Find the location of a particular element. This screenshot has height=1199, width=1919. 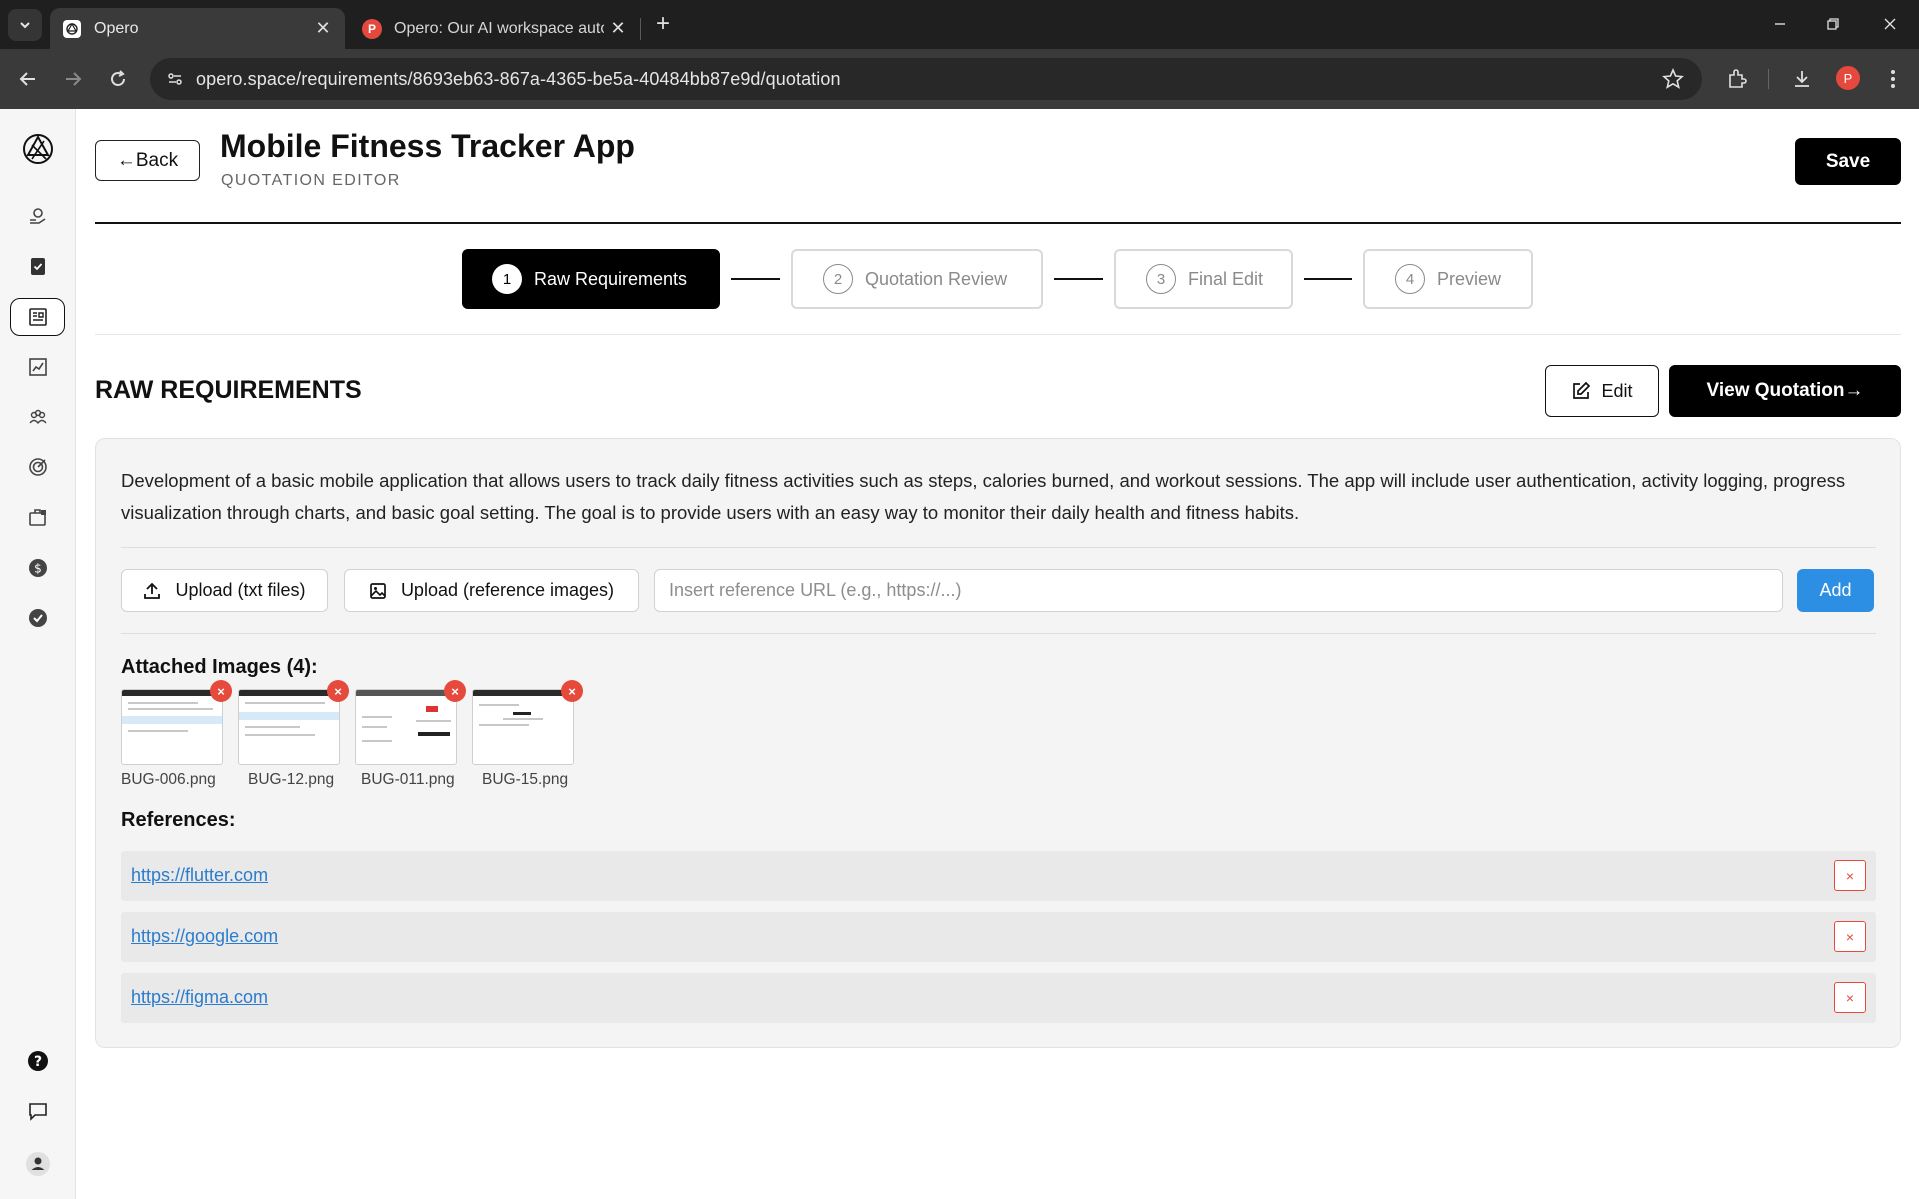

user-button is located at coordinates (38, 1164).